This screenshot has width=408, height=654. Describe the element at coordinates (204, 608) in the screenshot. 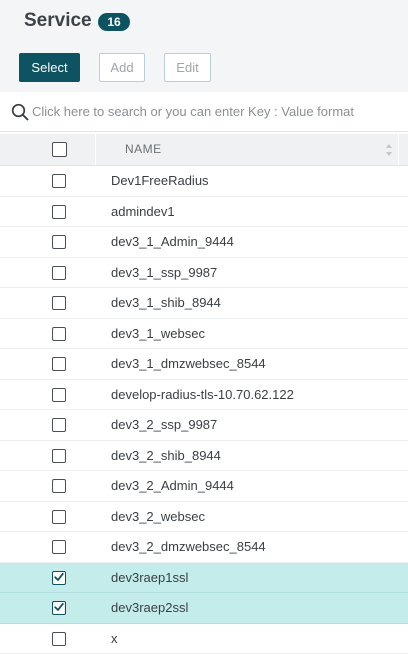

I see `table-row: dev3raep2ssl` at that location.